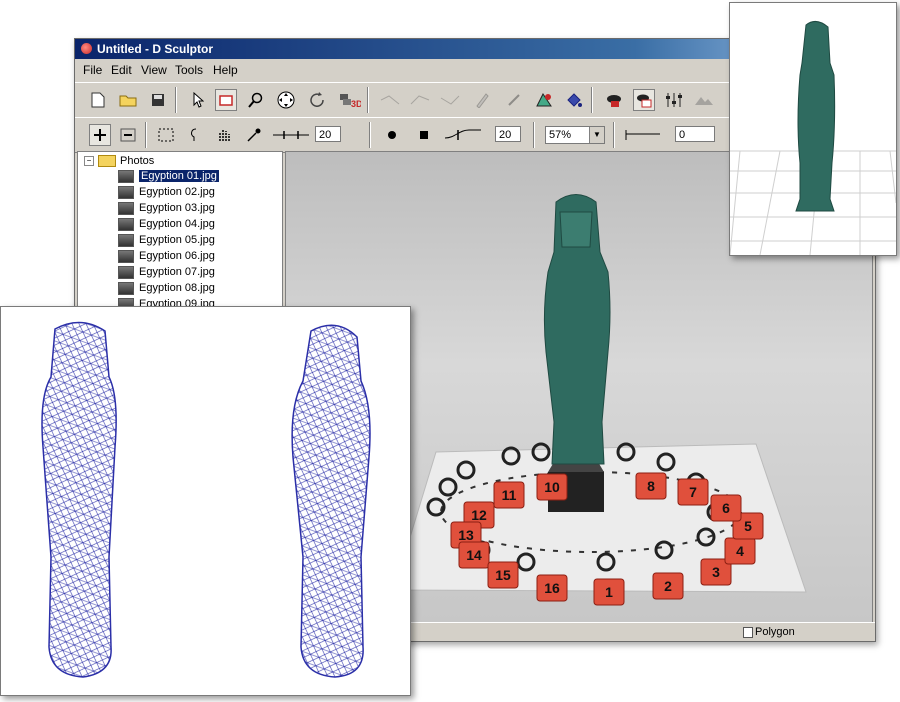  I want to click on rotate-icon, so click(318, 100).